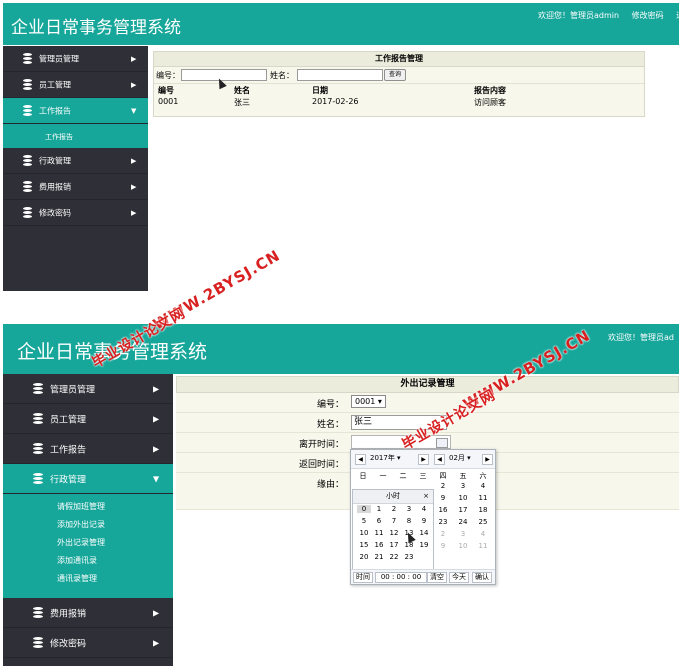 This screenshot has height=668, width=682. What do you see at coordinates (96, 28) in the screenshot?
I see `app-title: 企业日常事务管理系统` at bounding box center [96, 28].